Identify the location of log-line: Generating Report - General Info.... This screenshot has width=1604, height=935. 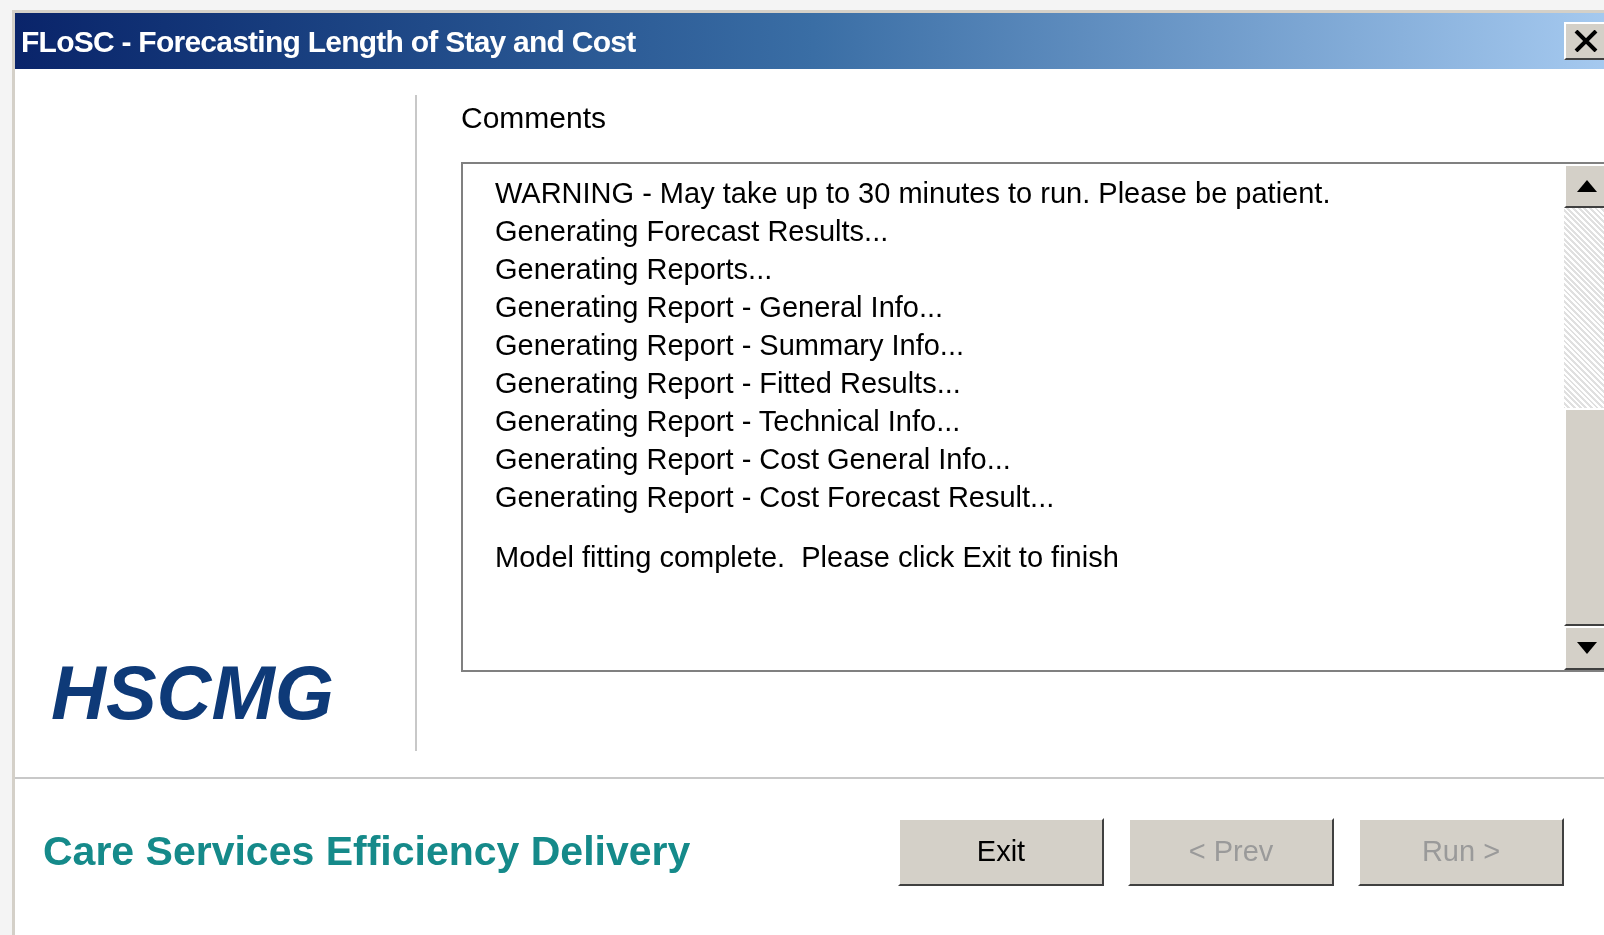
(720, 307).